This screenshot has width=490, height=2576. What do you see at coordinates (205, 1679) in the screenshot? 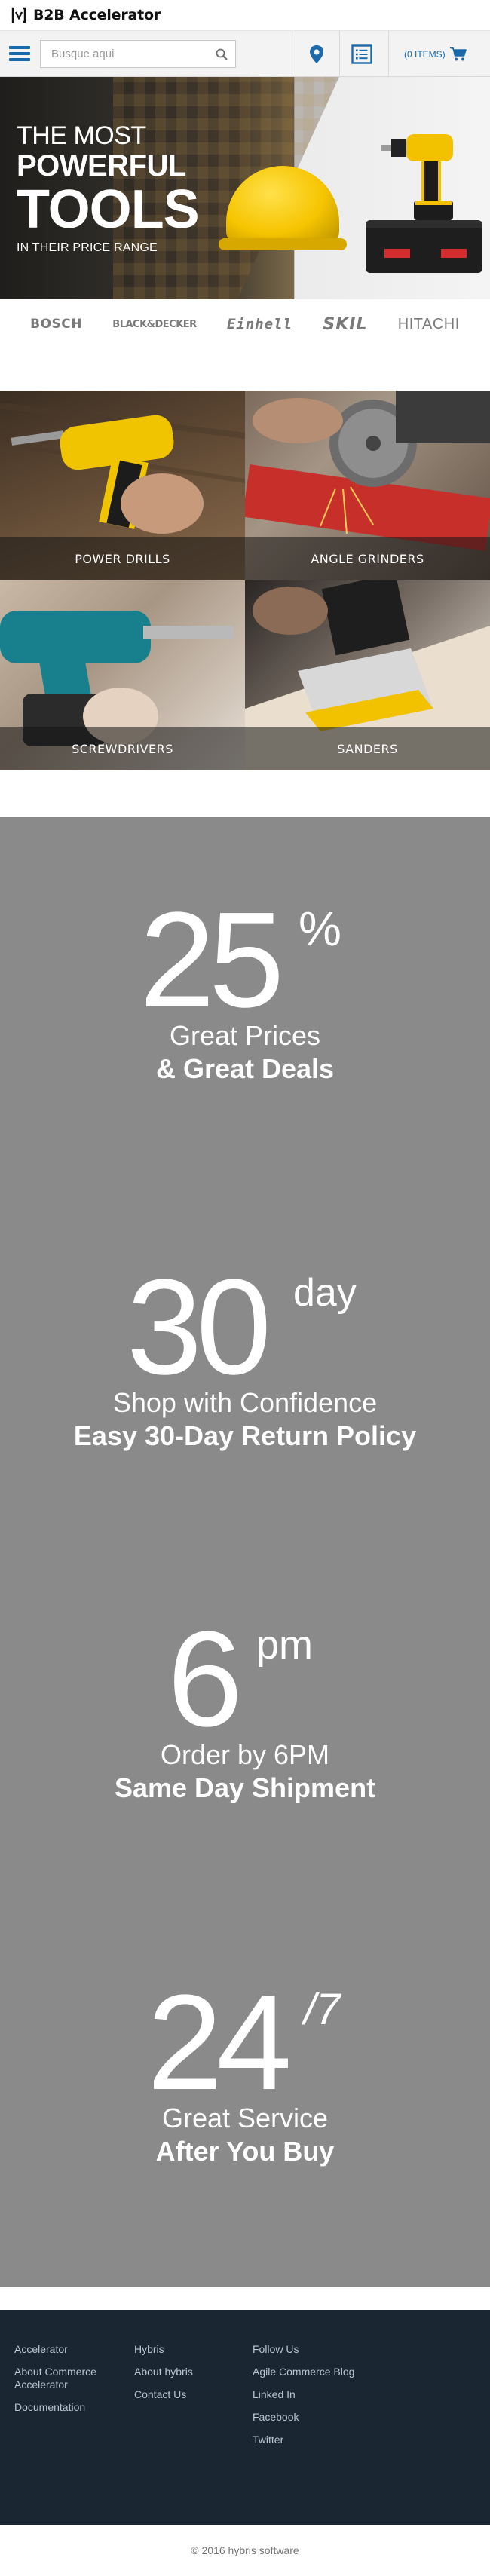
I see `promo-number: 6` at bounding box center [205, 1679].